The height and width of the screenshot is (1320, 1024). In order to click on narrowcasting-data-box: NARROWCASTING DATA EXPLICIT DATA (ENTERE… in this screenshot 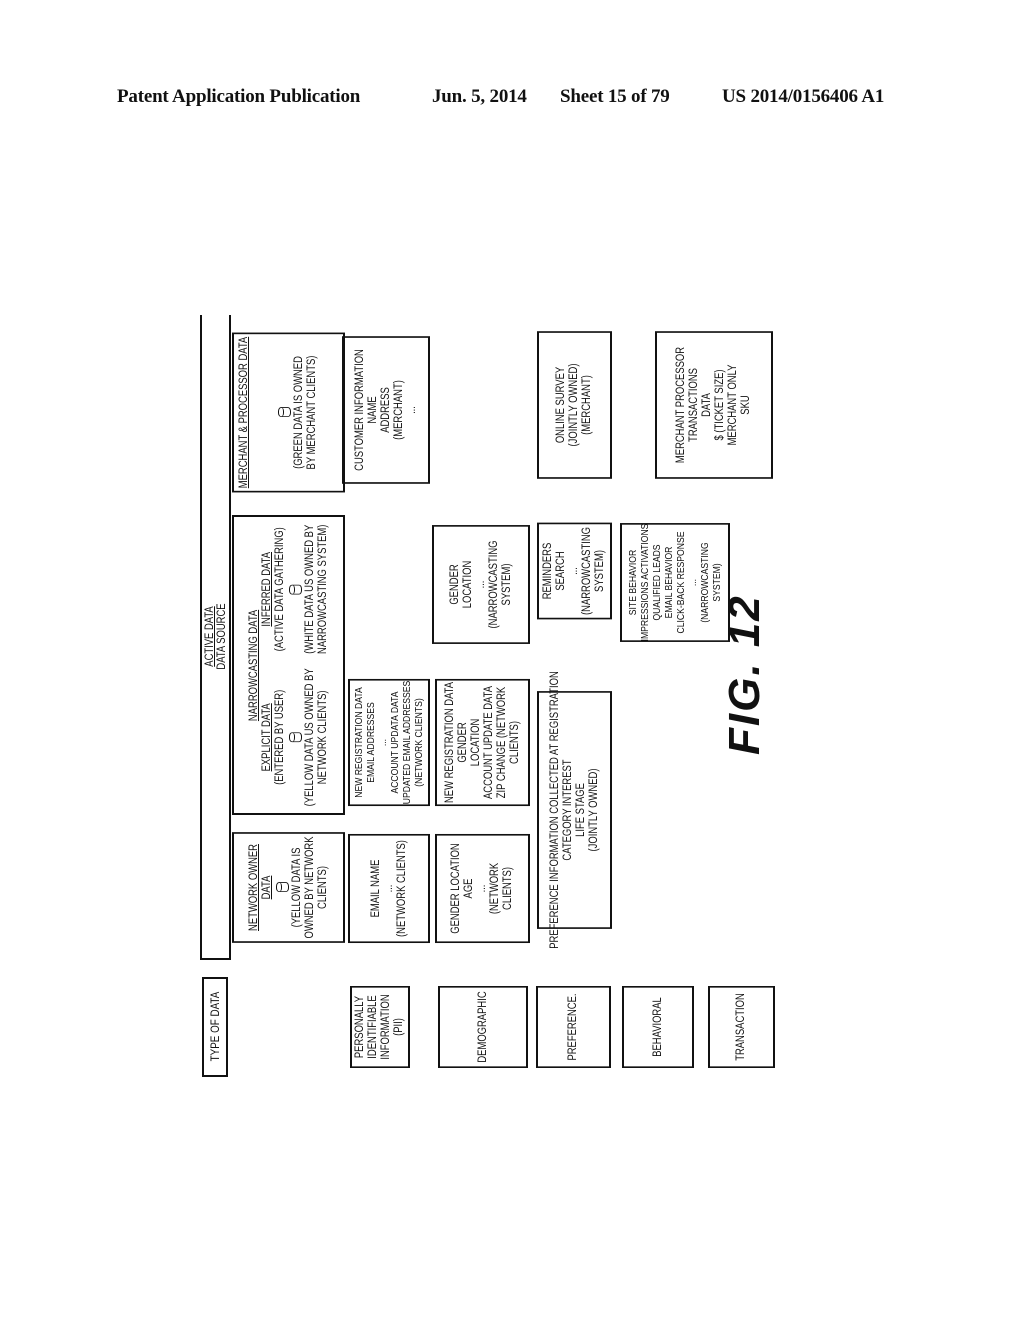, I will do `click(288, 665)`.